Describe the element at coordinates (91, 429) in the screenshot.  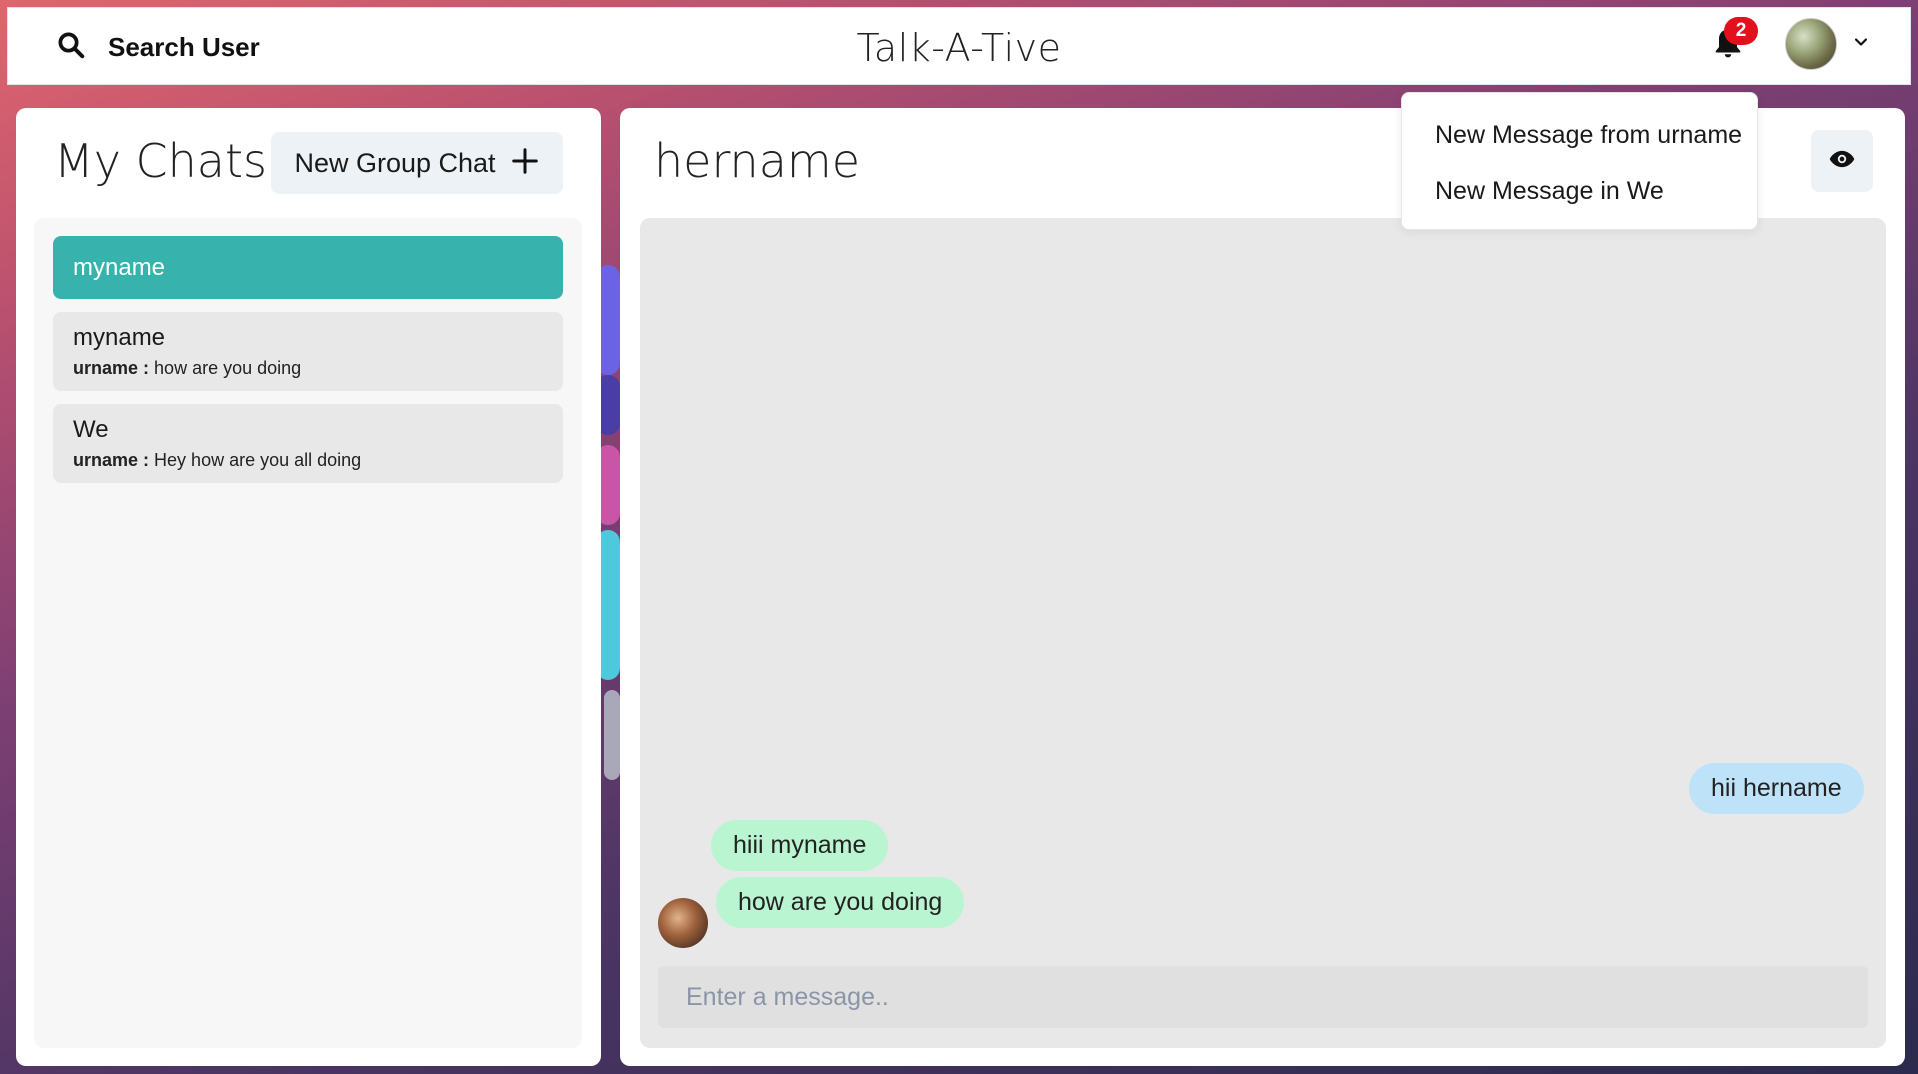
I see `chat-name: We` at that location.